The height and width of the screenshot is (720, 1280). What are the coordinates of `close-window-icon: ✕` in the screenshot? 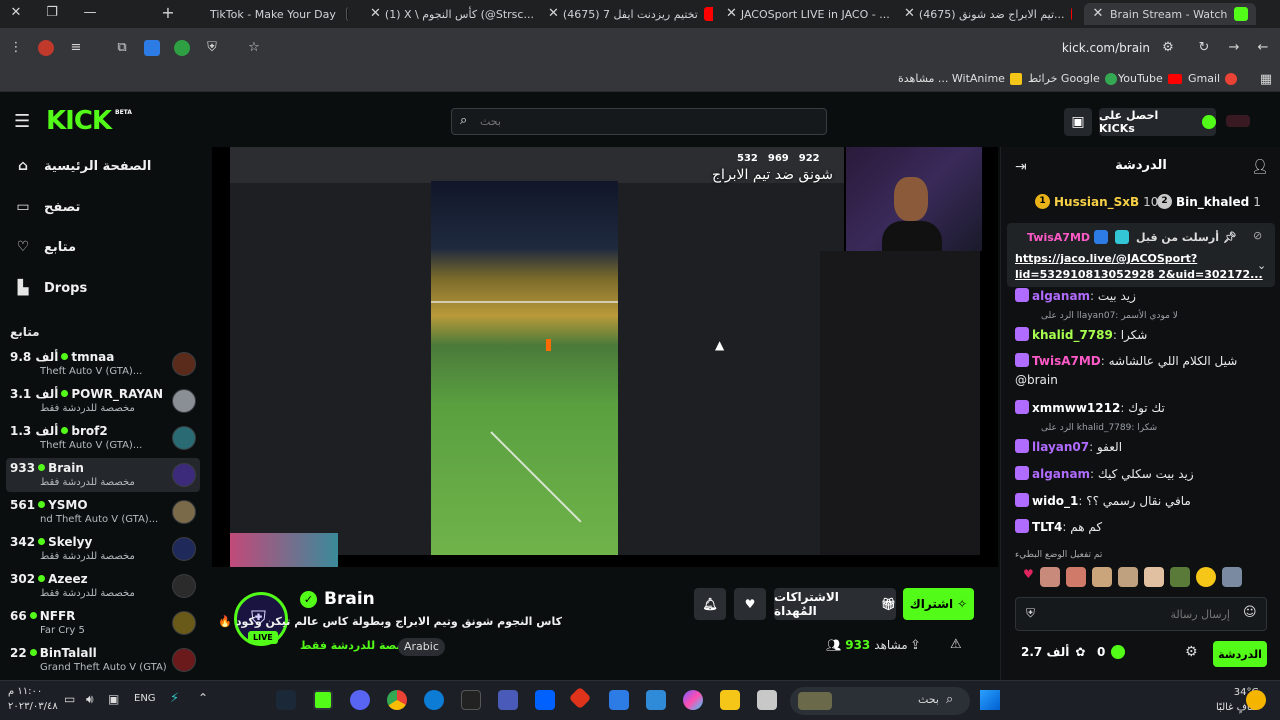 It's located at (16, 13).